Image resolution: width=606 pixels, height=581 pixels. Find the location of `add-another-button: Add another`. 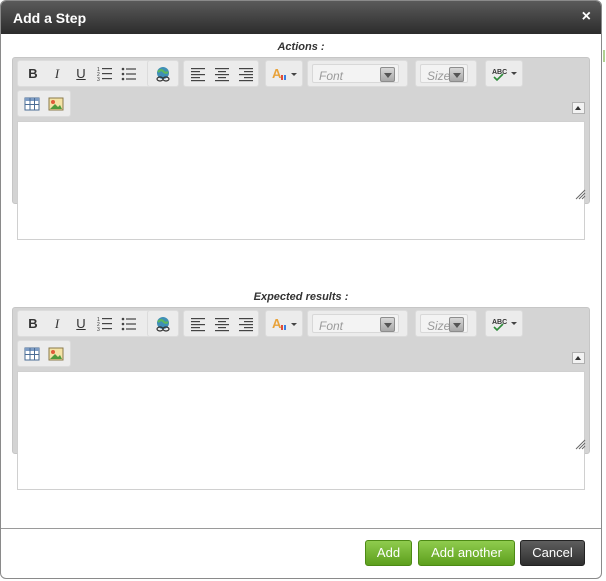

add-another-button: Add another is located at coordinates (466, 553).